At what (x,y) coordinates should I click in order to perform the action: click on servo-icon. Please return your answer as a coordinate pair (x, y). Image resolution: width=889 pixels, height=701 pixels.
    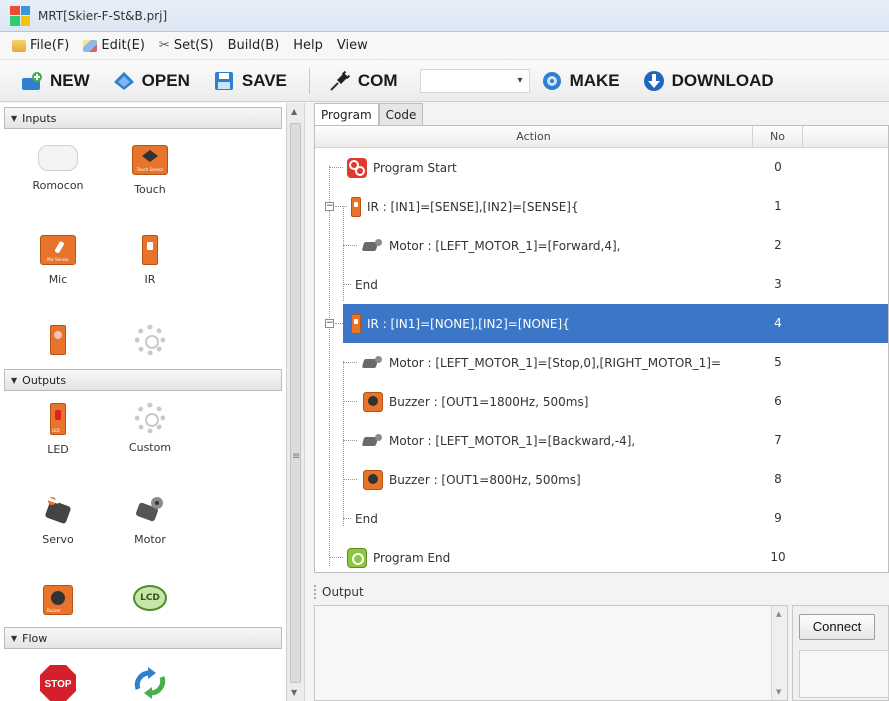
    Looking at the image, I should click on (58, 509).